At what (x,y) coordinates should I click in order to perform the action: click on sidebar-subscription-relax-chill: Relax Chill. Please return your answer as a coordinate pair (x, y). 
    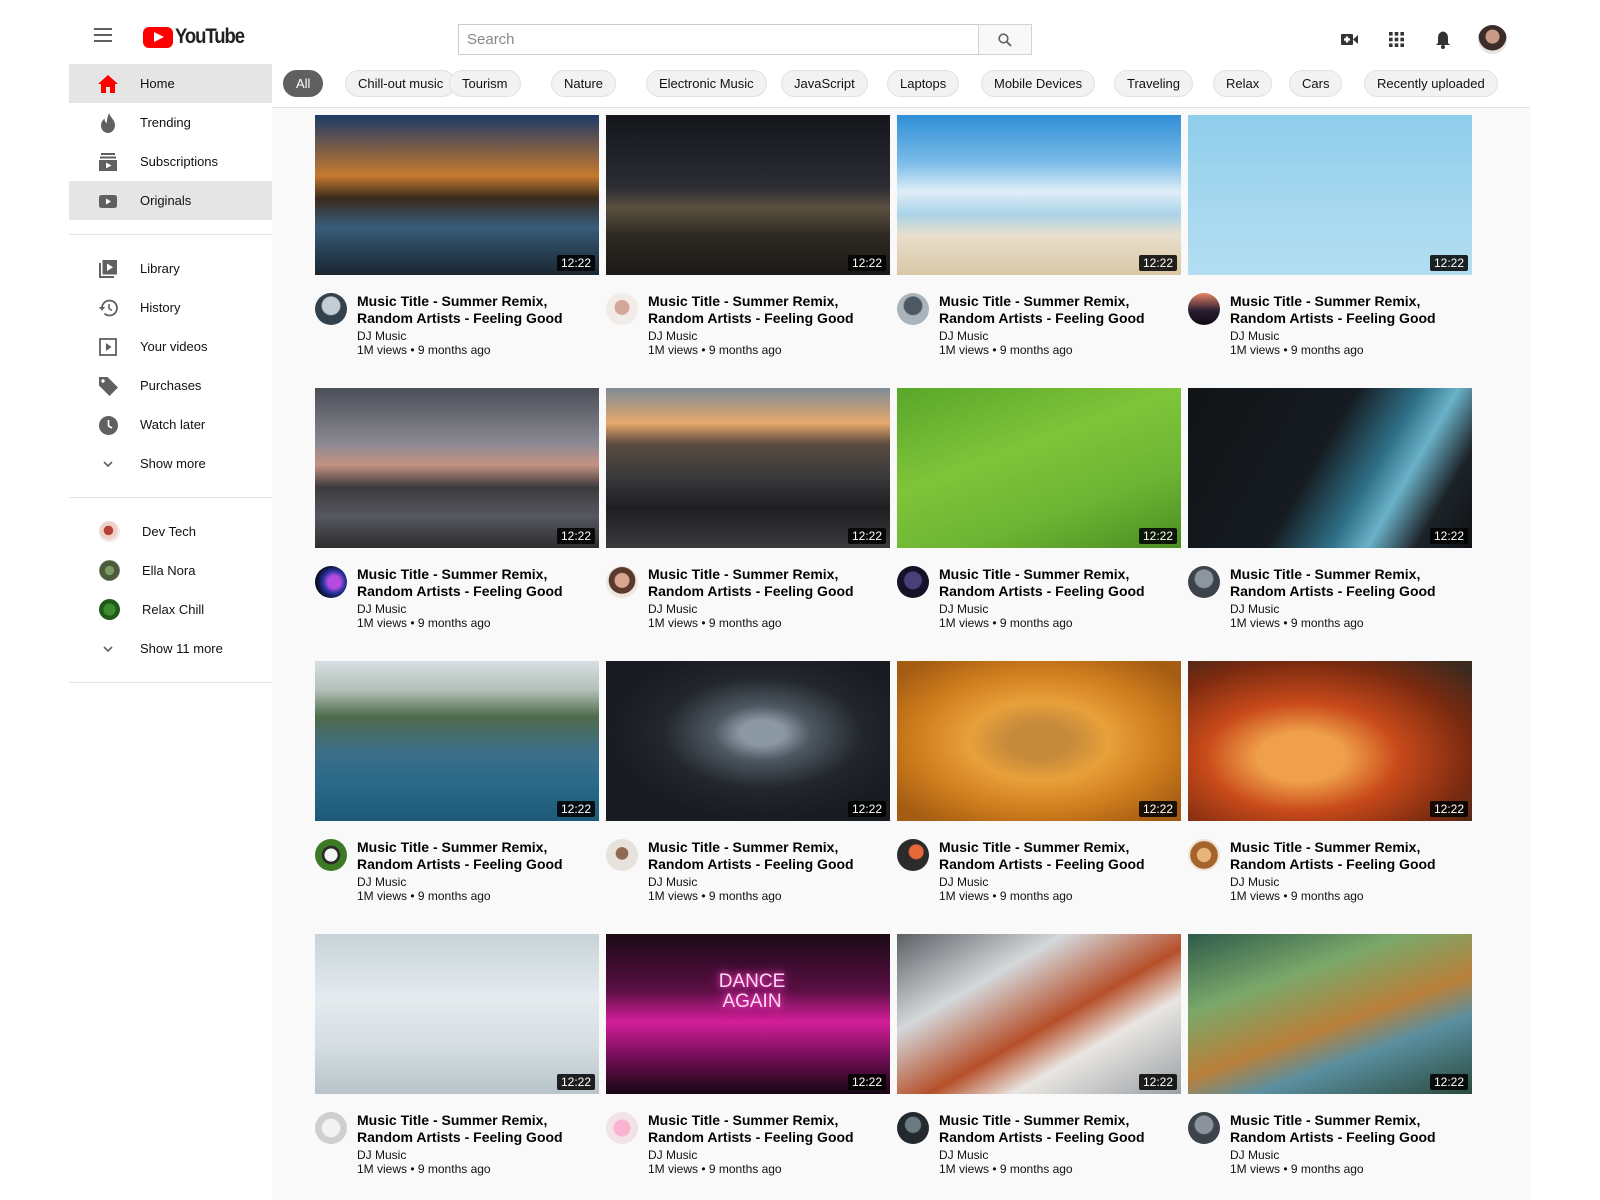
    Looking at the image, I should click on (170, 609).